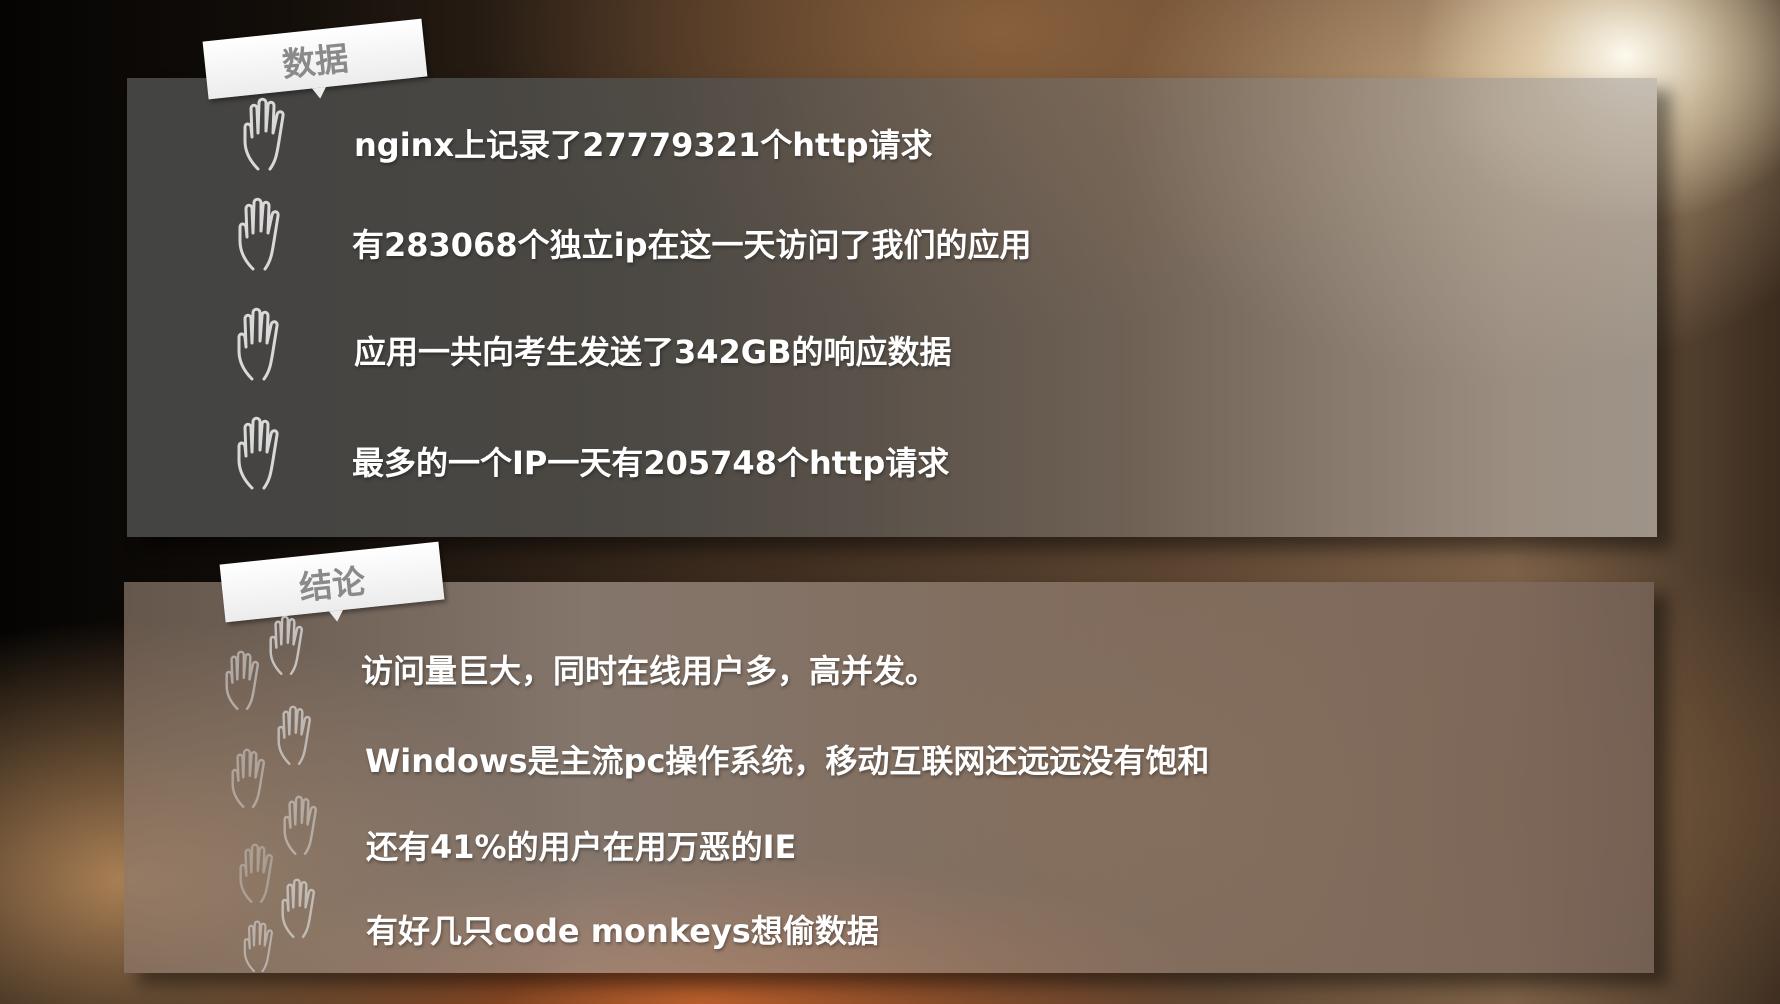 This screenshot has width=1780, height=1004. I want to click on data-item-1: nginx上记录了27779321个http请求, so click(643, 145).